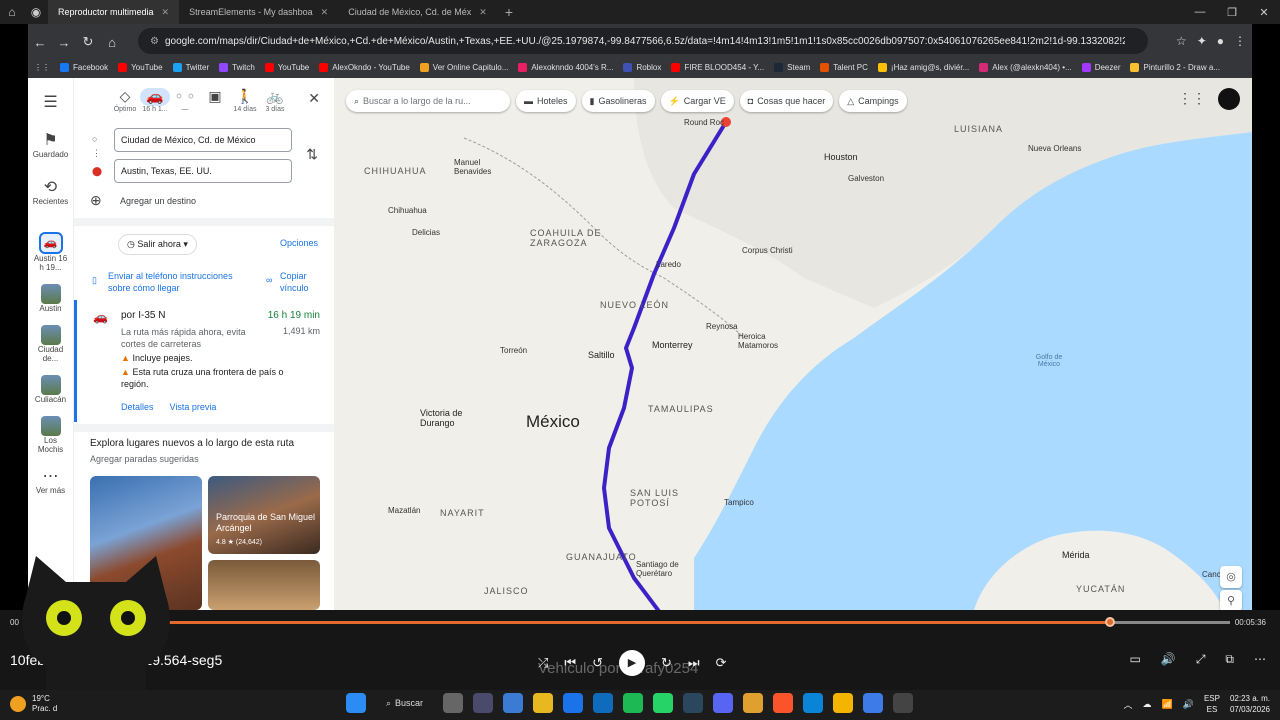 The image size is (1280, 720). What do you see at coordinates (792, 67) in the screenshot?
I see `bookmark-item: Steam` at bounding box center [792, 67].